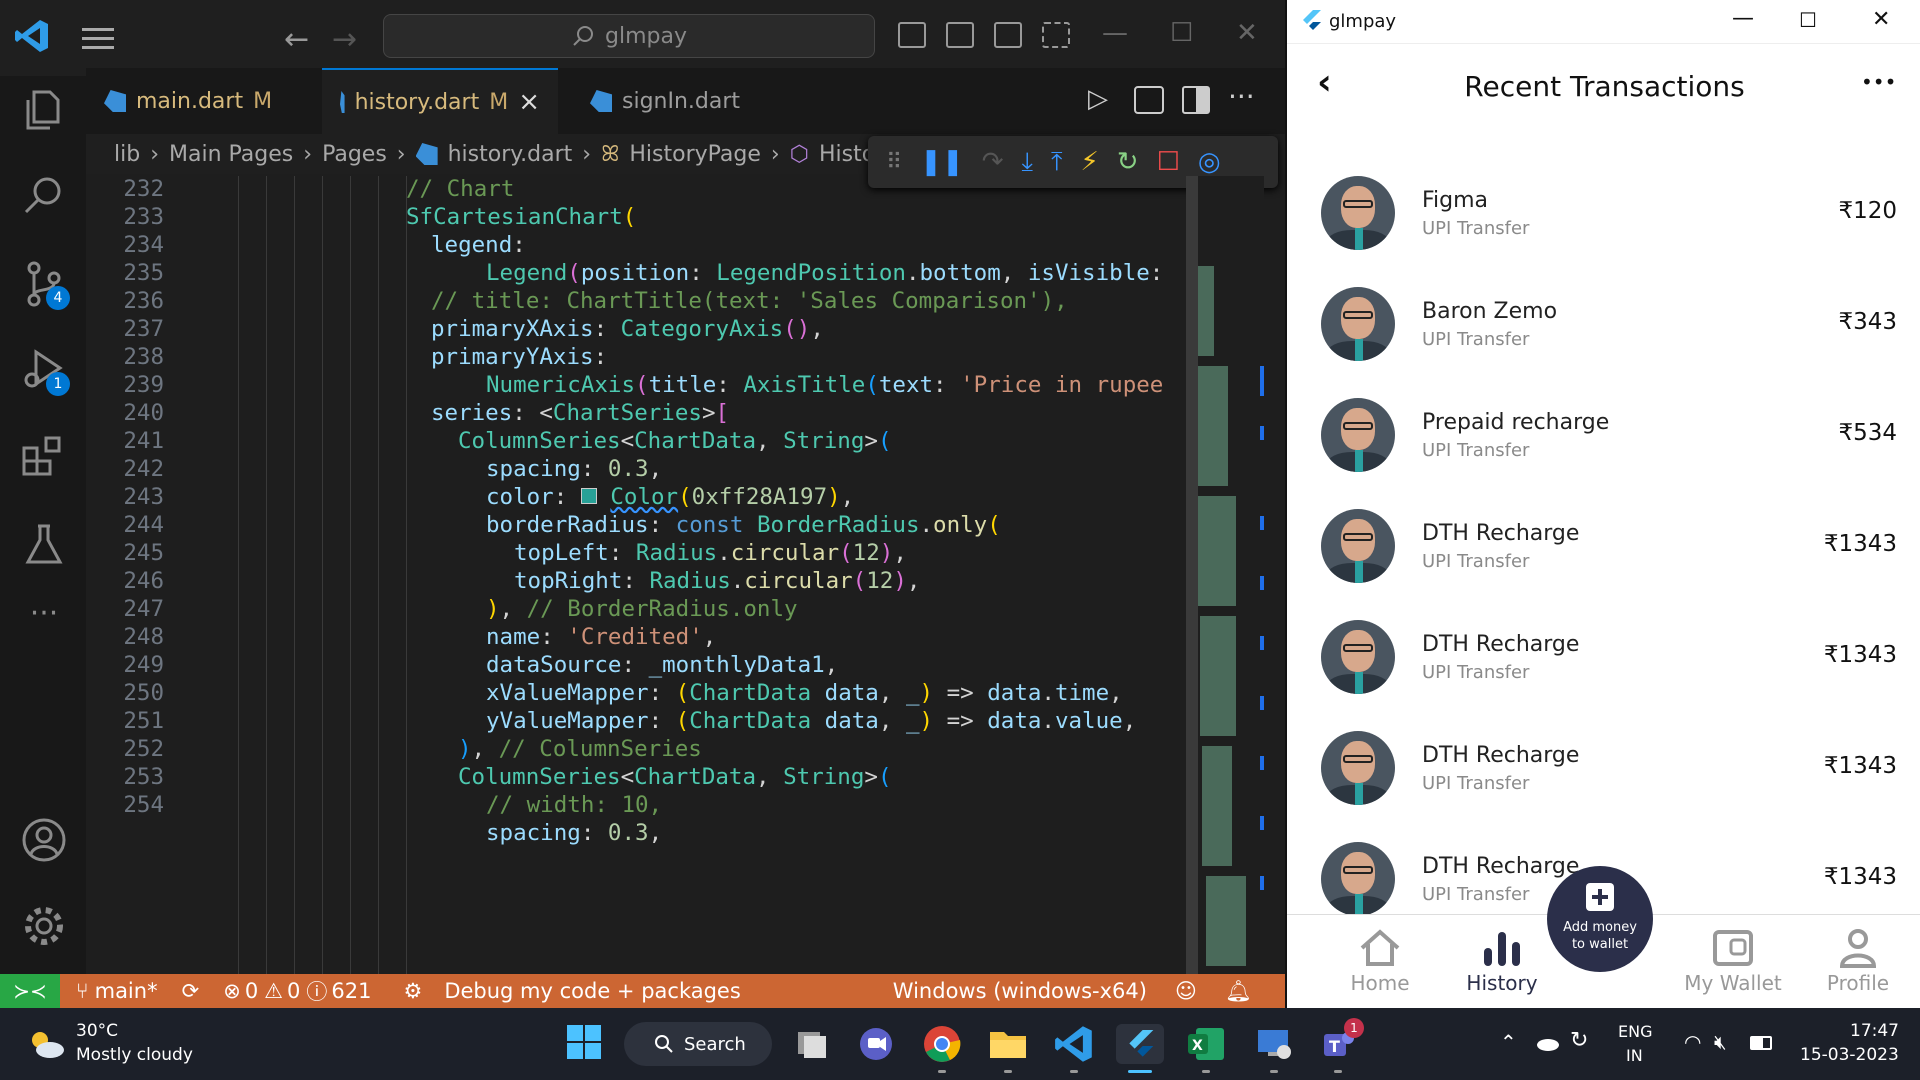 This screenshot has height=1080, width=1920. Describe the element at coordinates (1603, 229) in the screenshot. I see `list-item: Figma UPI Transfer ₹120` at that location.